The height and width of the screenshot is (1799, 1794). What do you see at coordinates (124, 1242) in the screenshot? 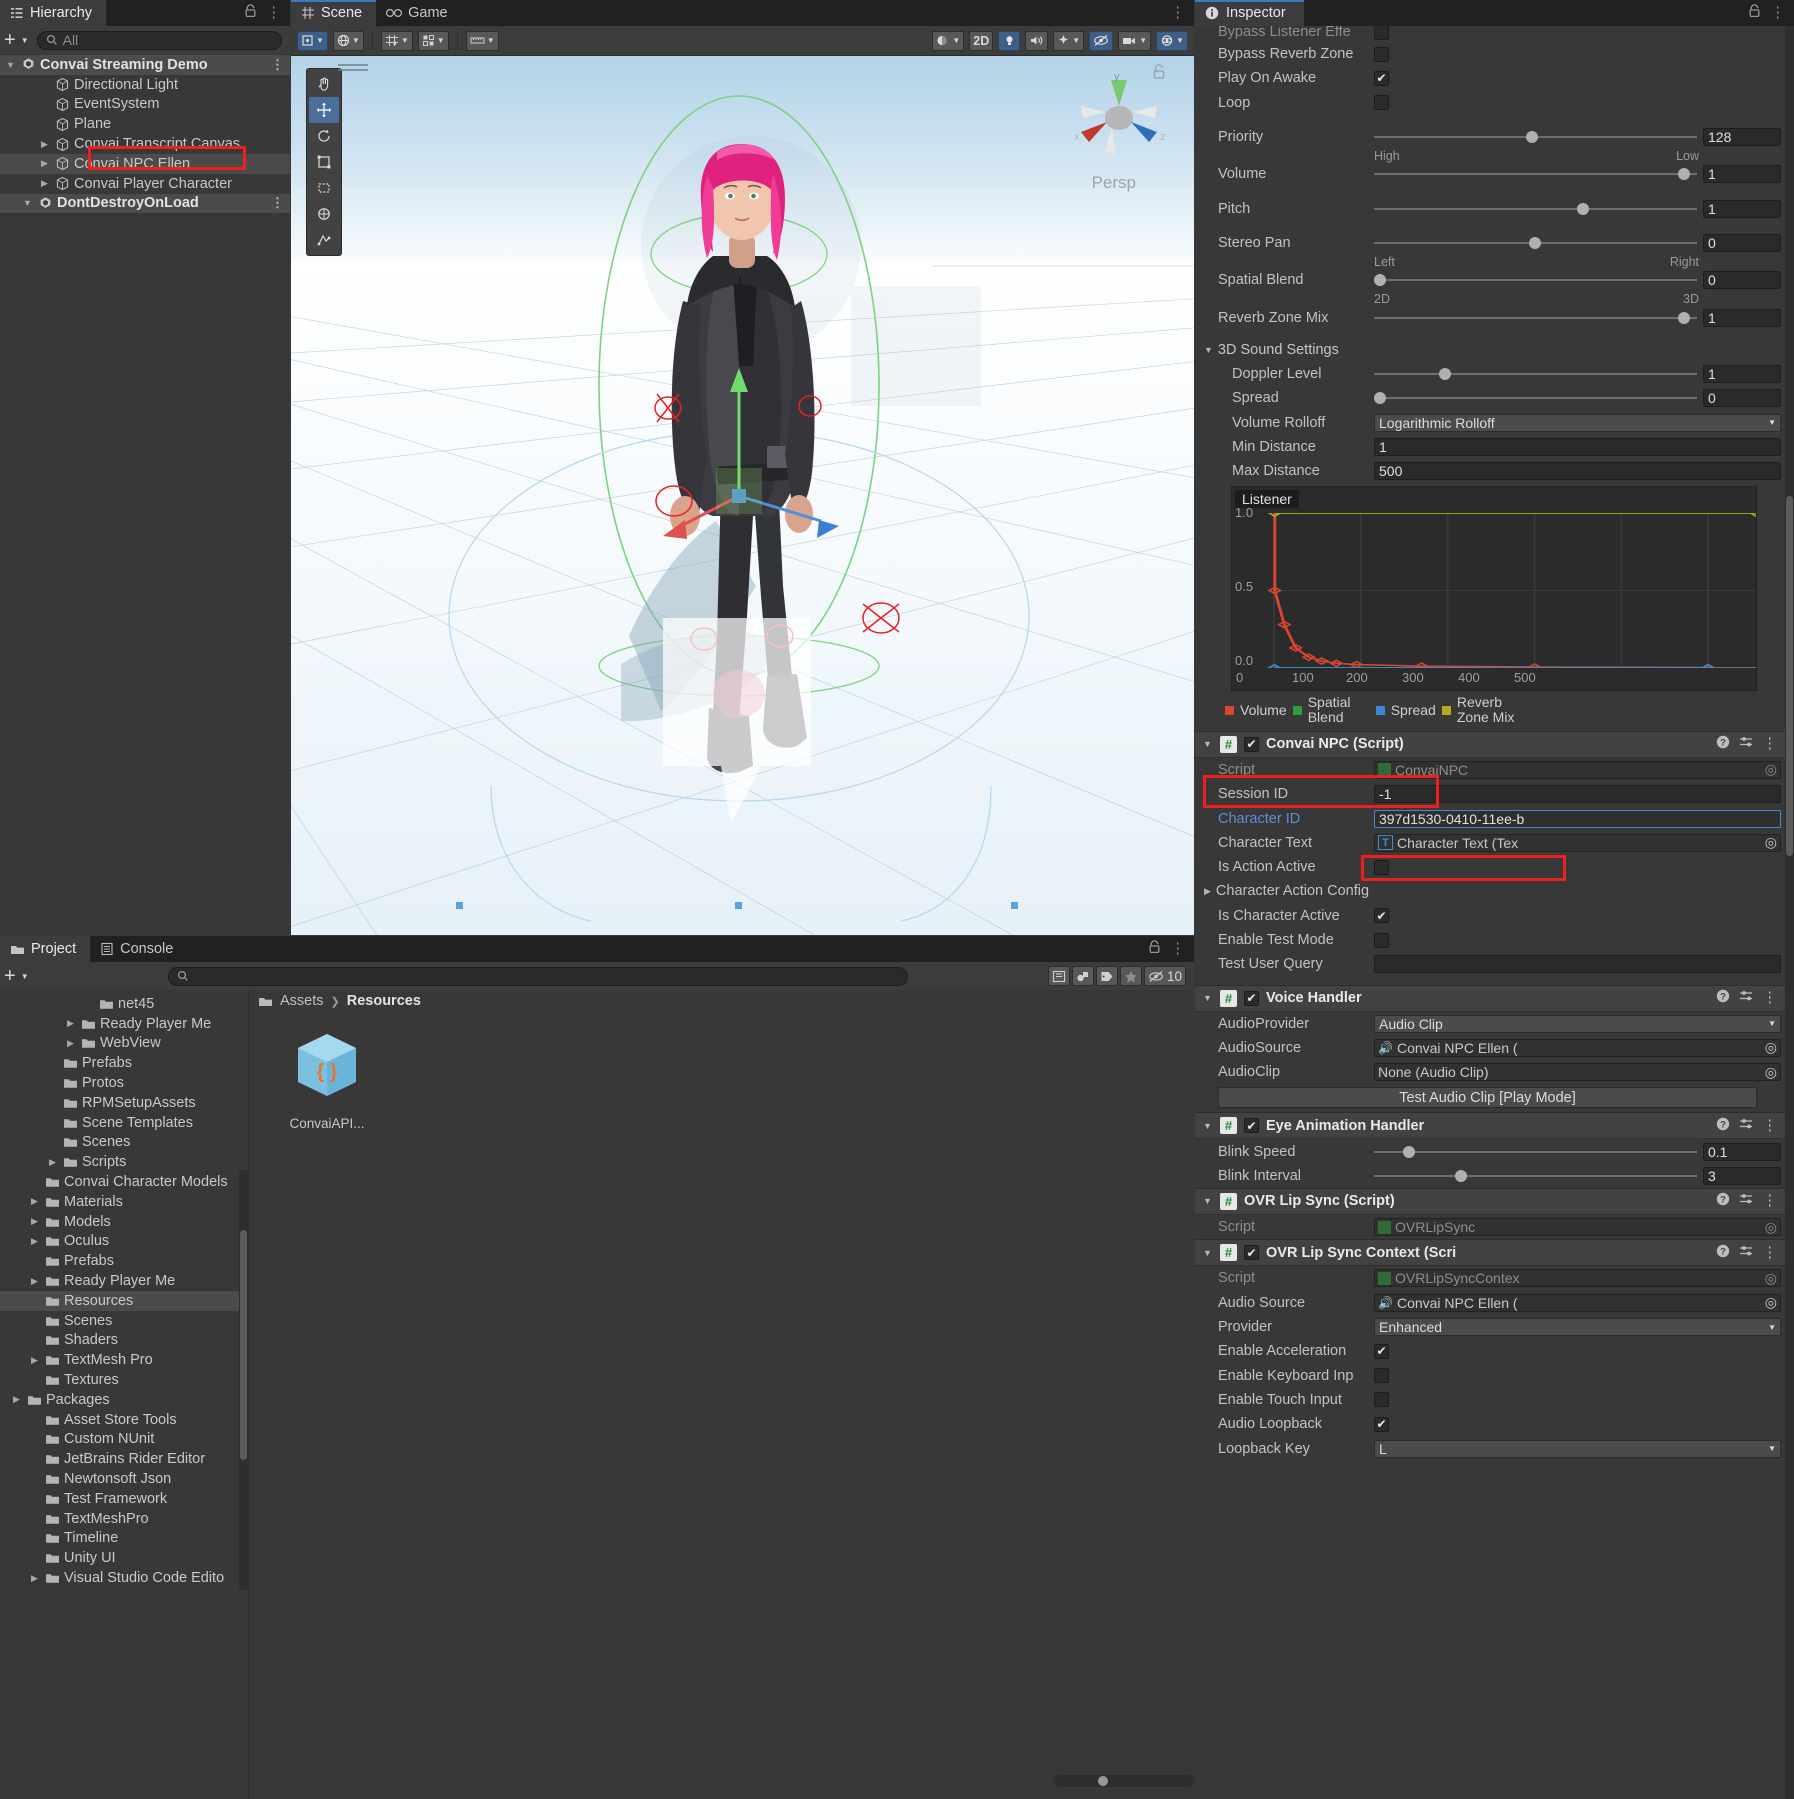
I see `project-folder-oculus: ▶ Oculus` at bounding box center [124, 1242].